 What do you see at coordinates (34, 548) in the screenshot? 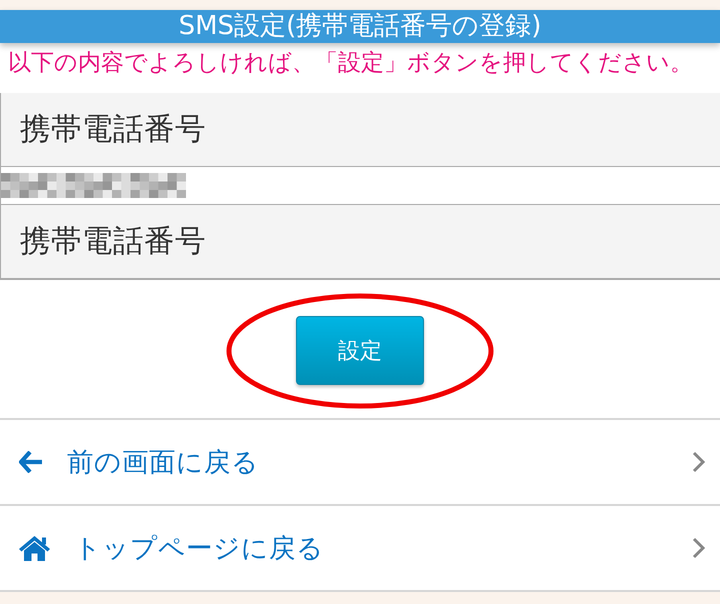
I see `home-icon` at bounding box center [34, 548].